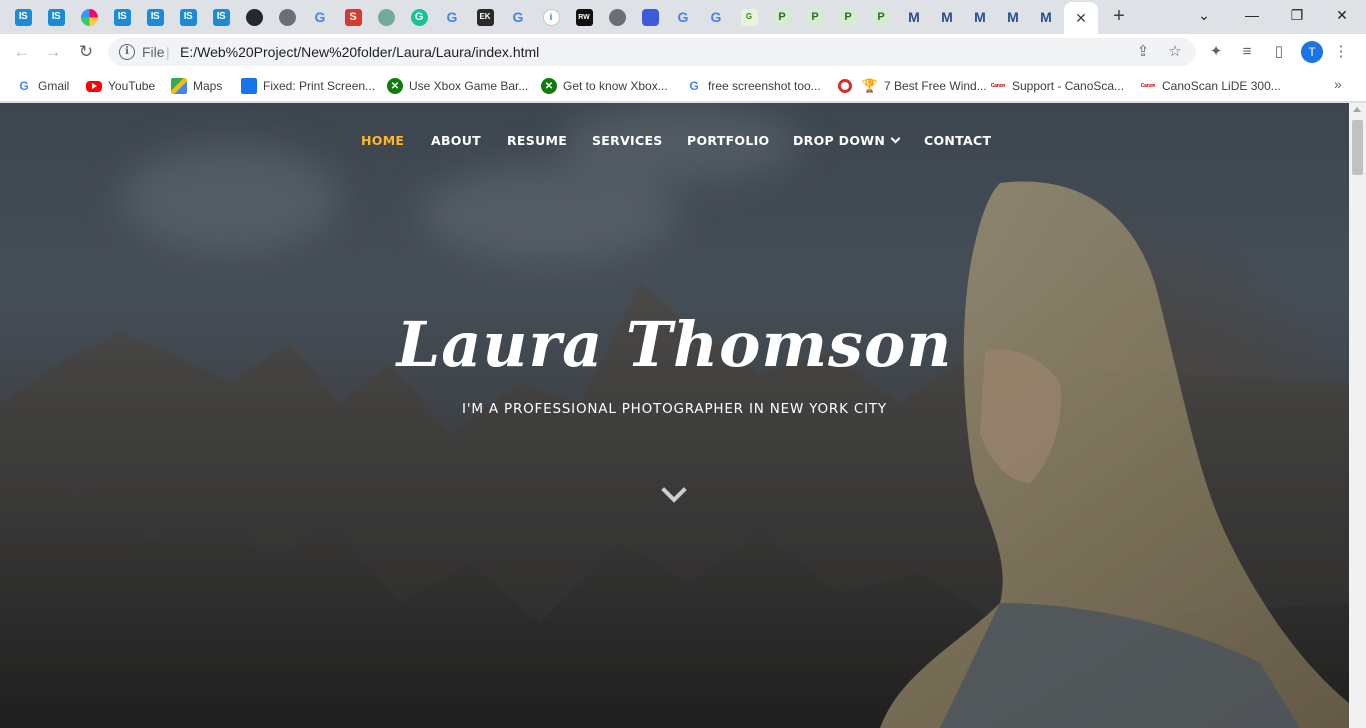  I want to click on youtube-icon, so click(94, 86).